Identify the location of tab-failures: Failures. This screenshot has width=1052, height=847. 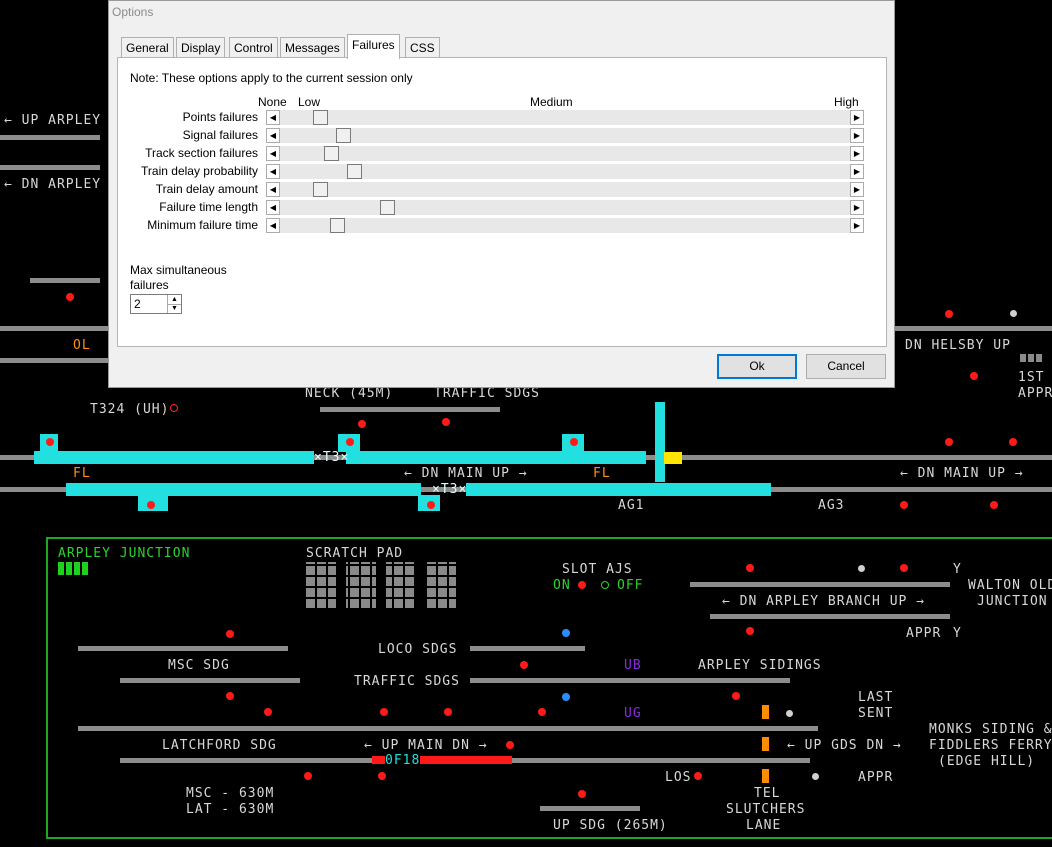
(373, 46).